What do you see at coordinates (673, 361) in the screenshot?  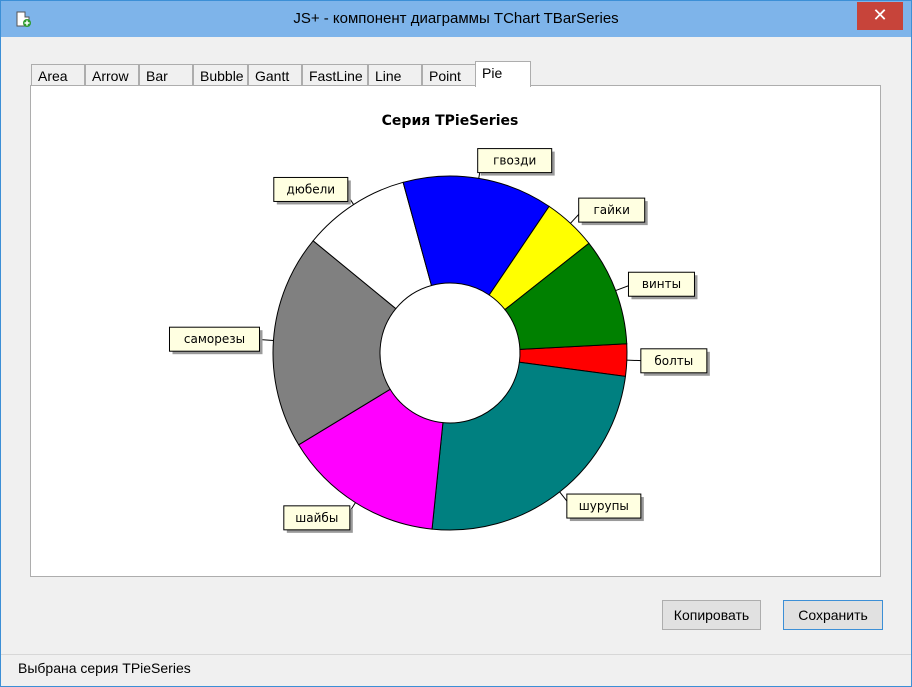 I see `slice-label-0: болты` at bounding box center [673, 361].